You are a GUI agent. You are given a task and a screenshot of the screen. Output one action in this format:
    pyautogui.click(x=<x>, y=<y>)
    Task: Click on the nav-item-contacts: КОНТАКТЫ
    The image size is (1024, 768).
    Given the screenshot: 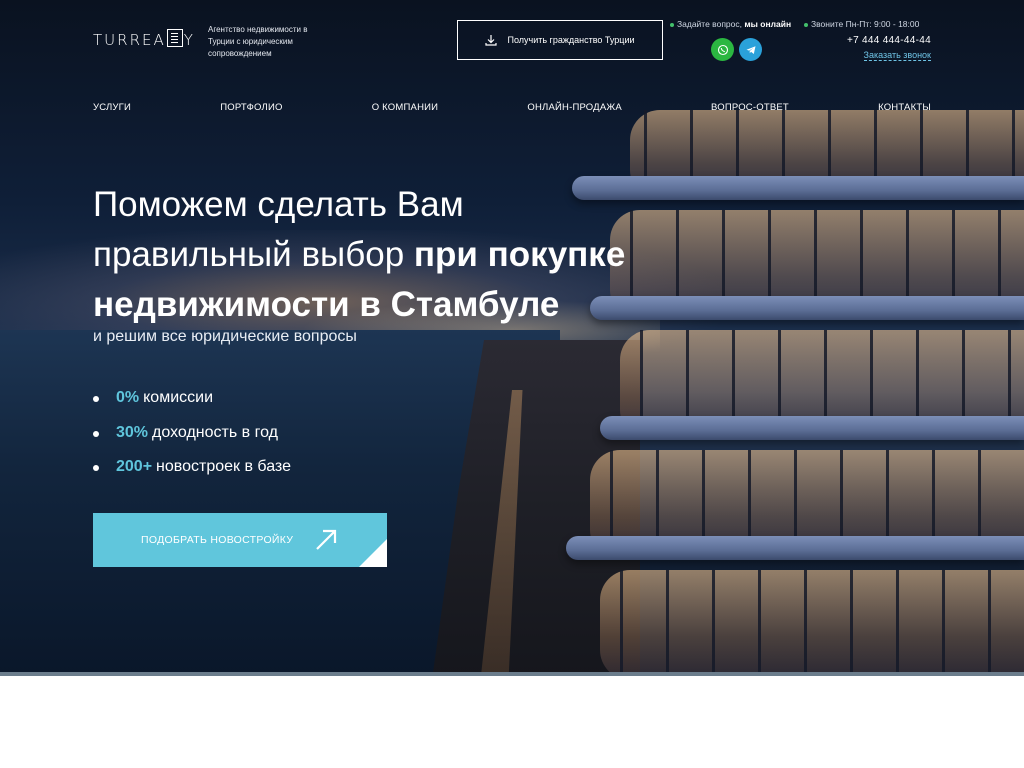 What is the action you would take?
    pyautogui.click(x=904, y=107)
    